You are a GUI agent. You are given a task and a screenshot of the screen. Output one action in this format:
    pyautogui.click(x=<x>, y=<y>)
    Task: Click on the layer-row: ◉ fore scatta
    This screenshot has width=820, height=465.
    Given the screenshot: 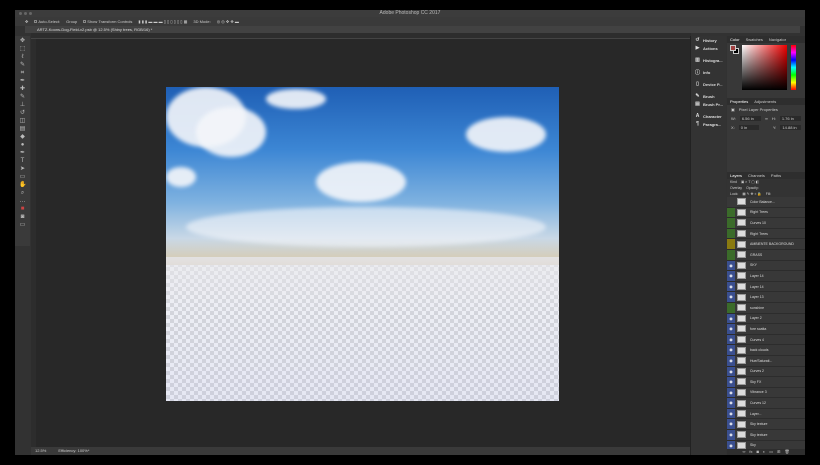 What is the action you would take?
    pyautogui.click(x=766, y=329)
    